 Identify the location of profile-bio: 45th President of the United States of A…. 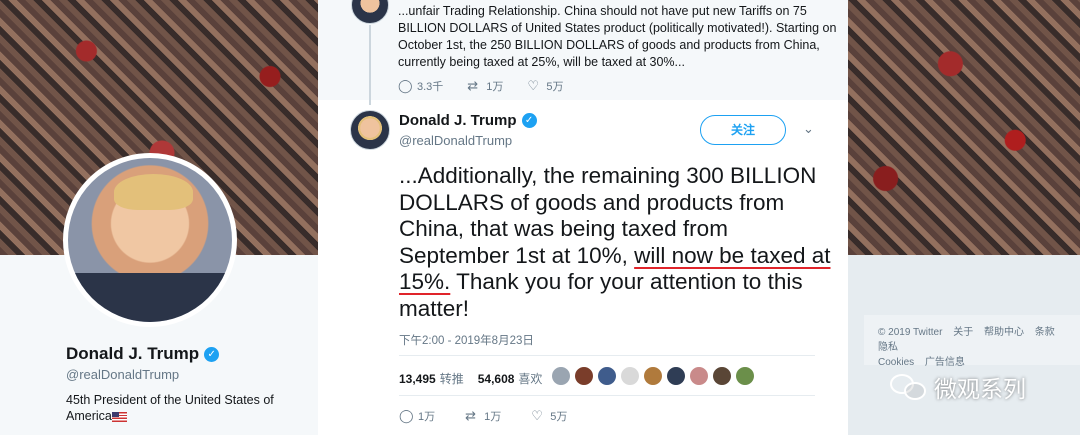
(176, 408).